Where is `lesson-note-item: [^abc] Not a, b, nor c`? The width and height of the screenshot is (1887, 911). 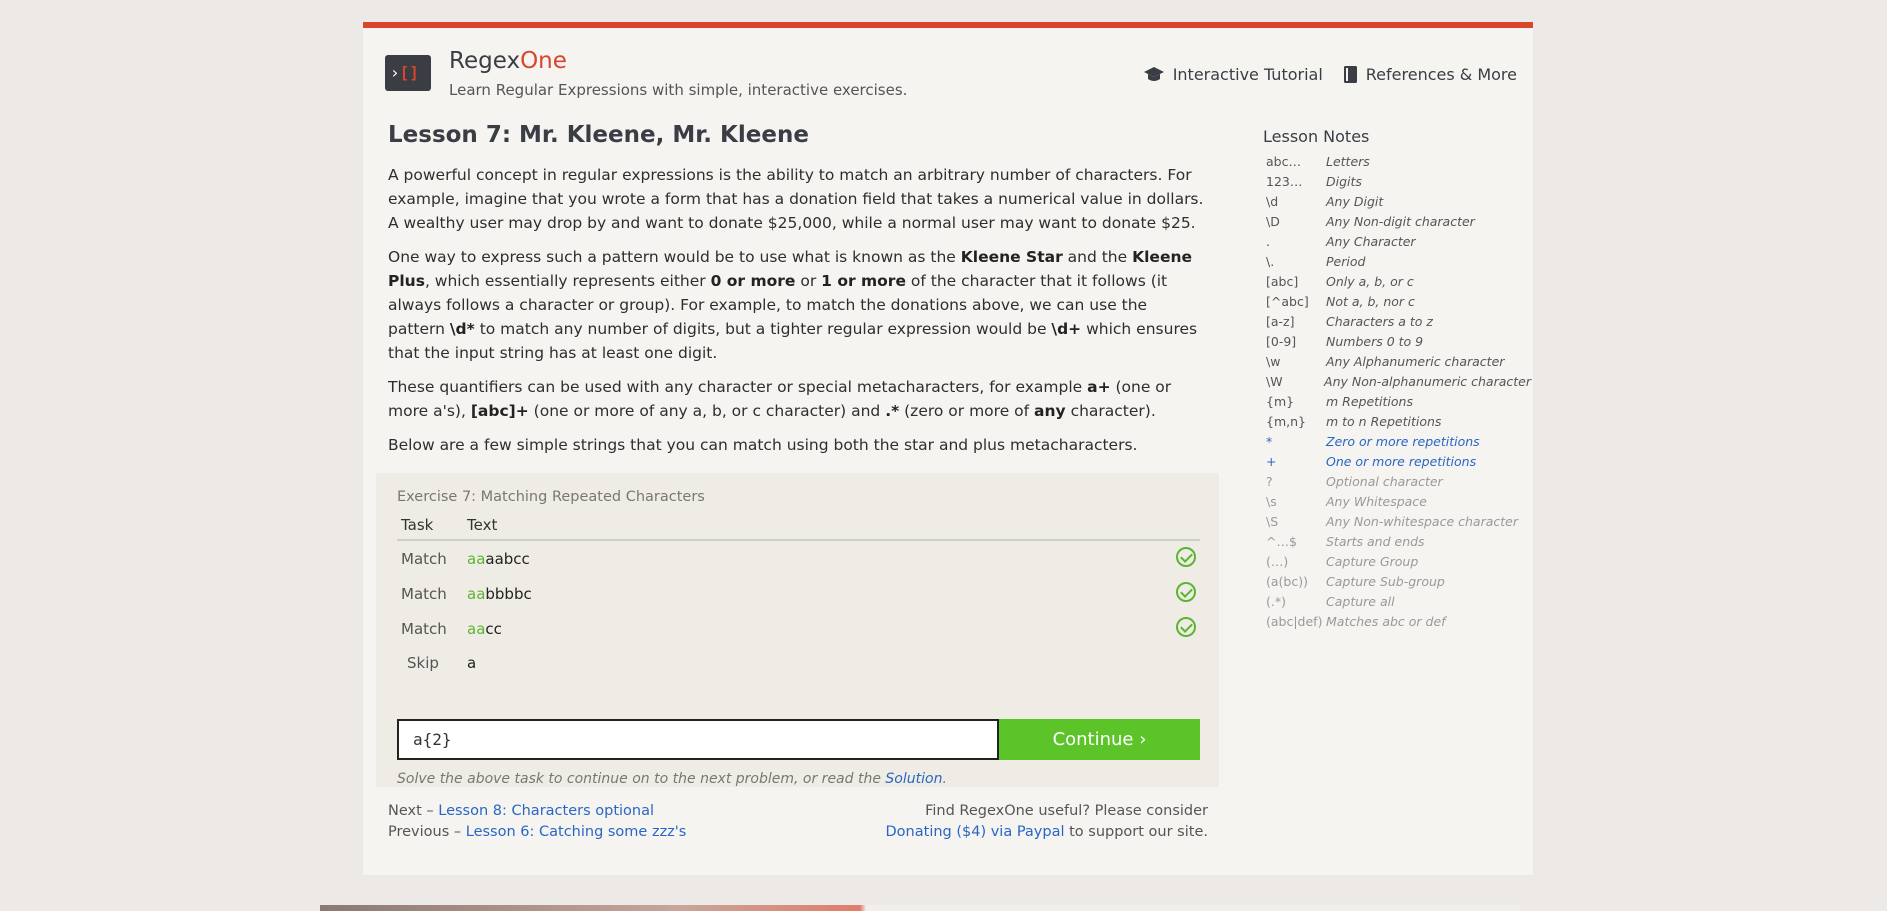
lesson-note-item: [^abc] Not a, b, nor c is located at coordinates (1397, 302).